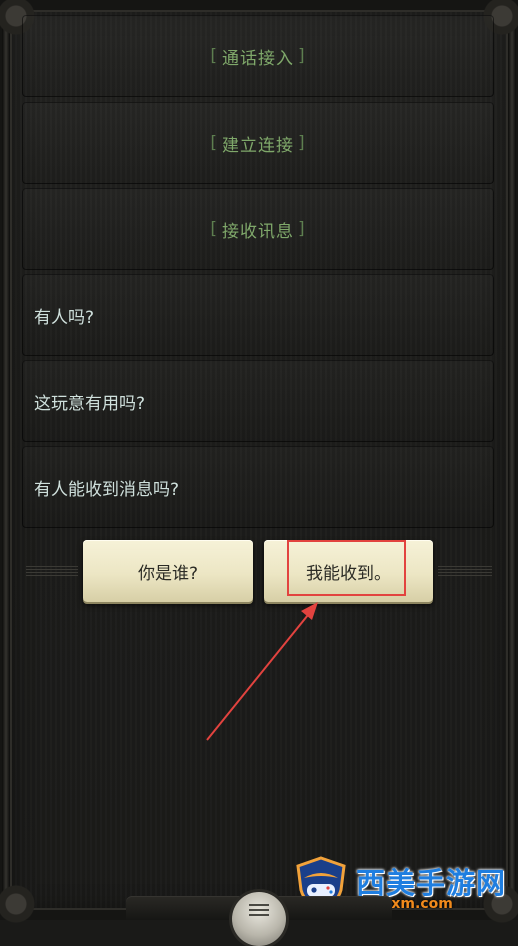  I want to click on hamburger-icon, so click(259, 911).